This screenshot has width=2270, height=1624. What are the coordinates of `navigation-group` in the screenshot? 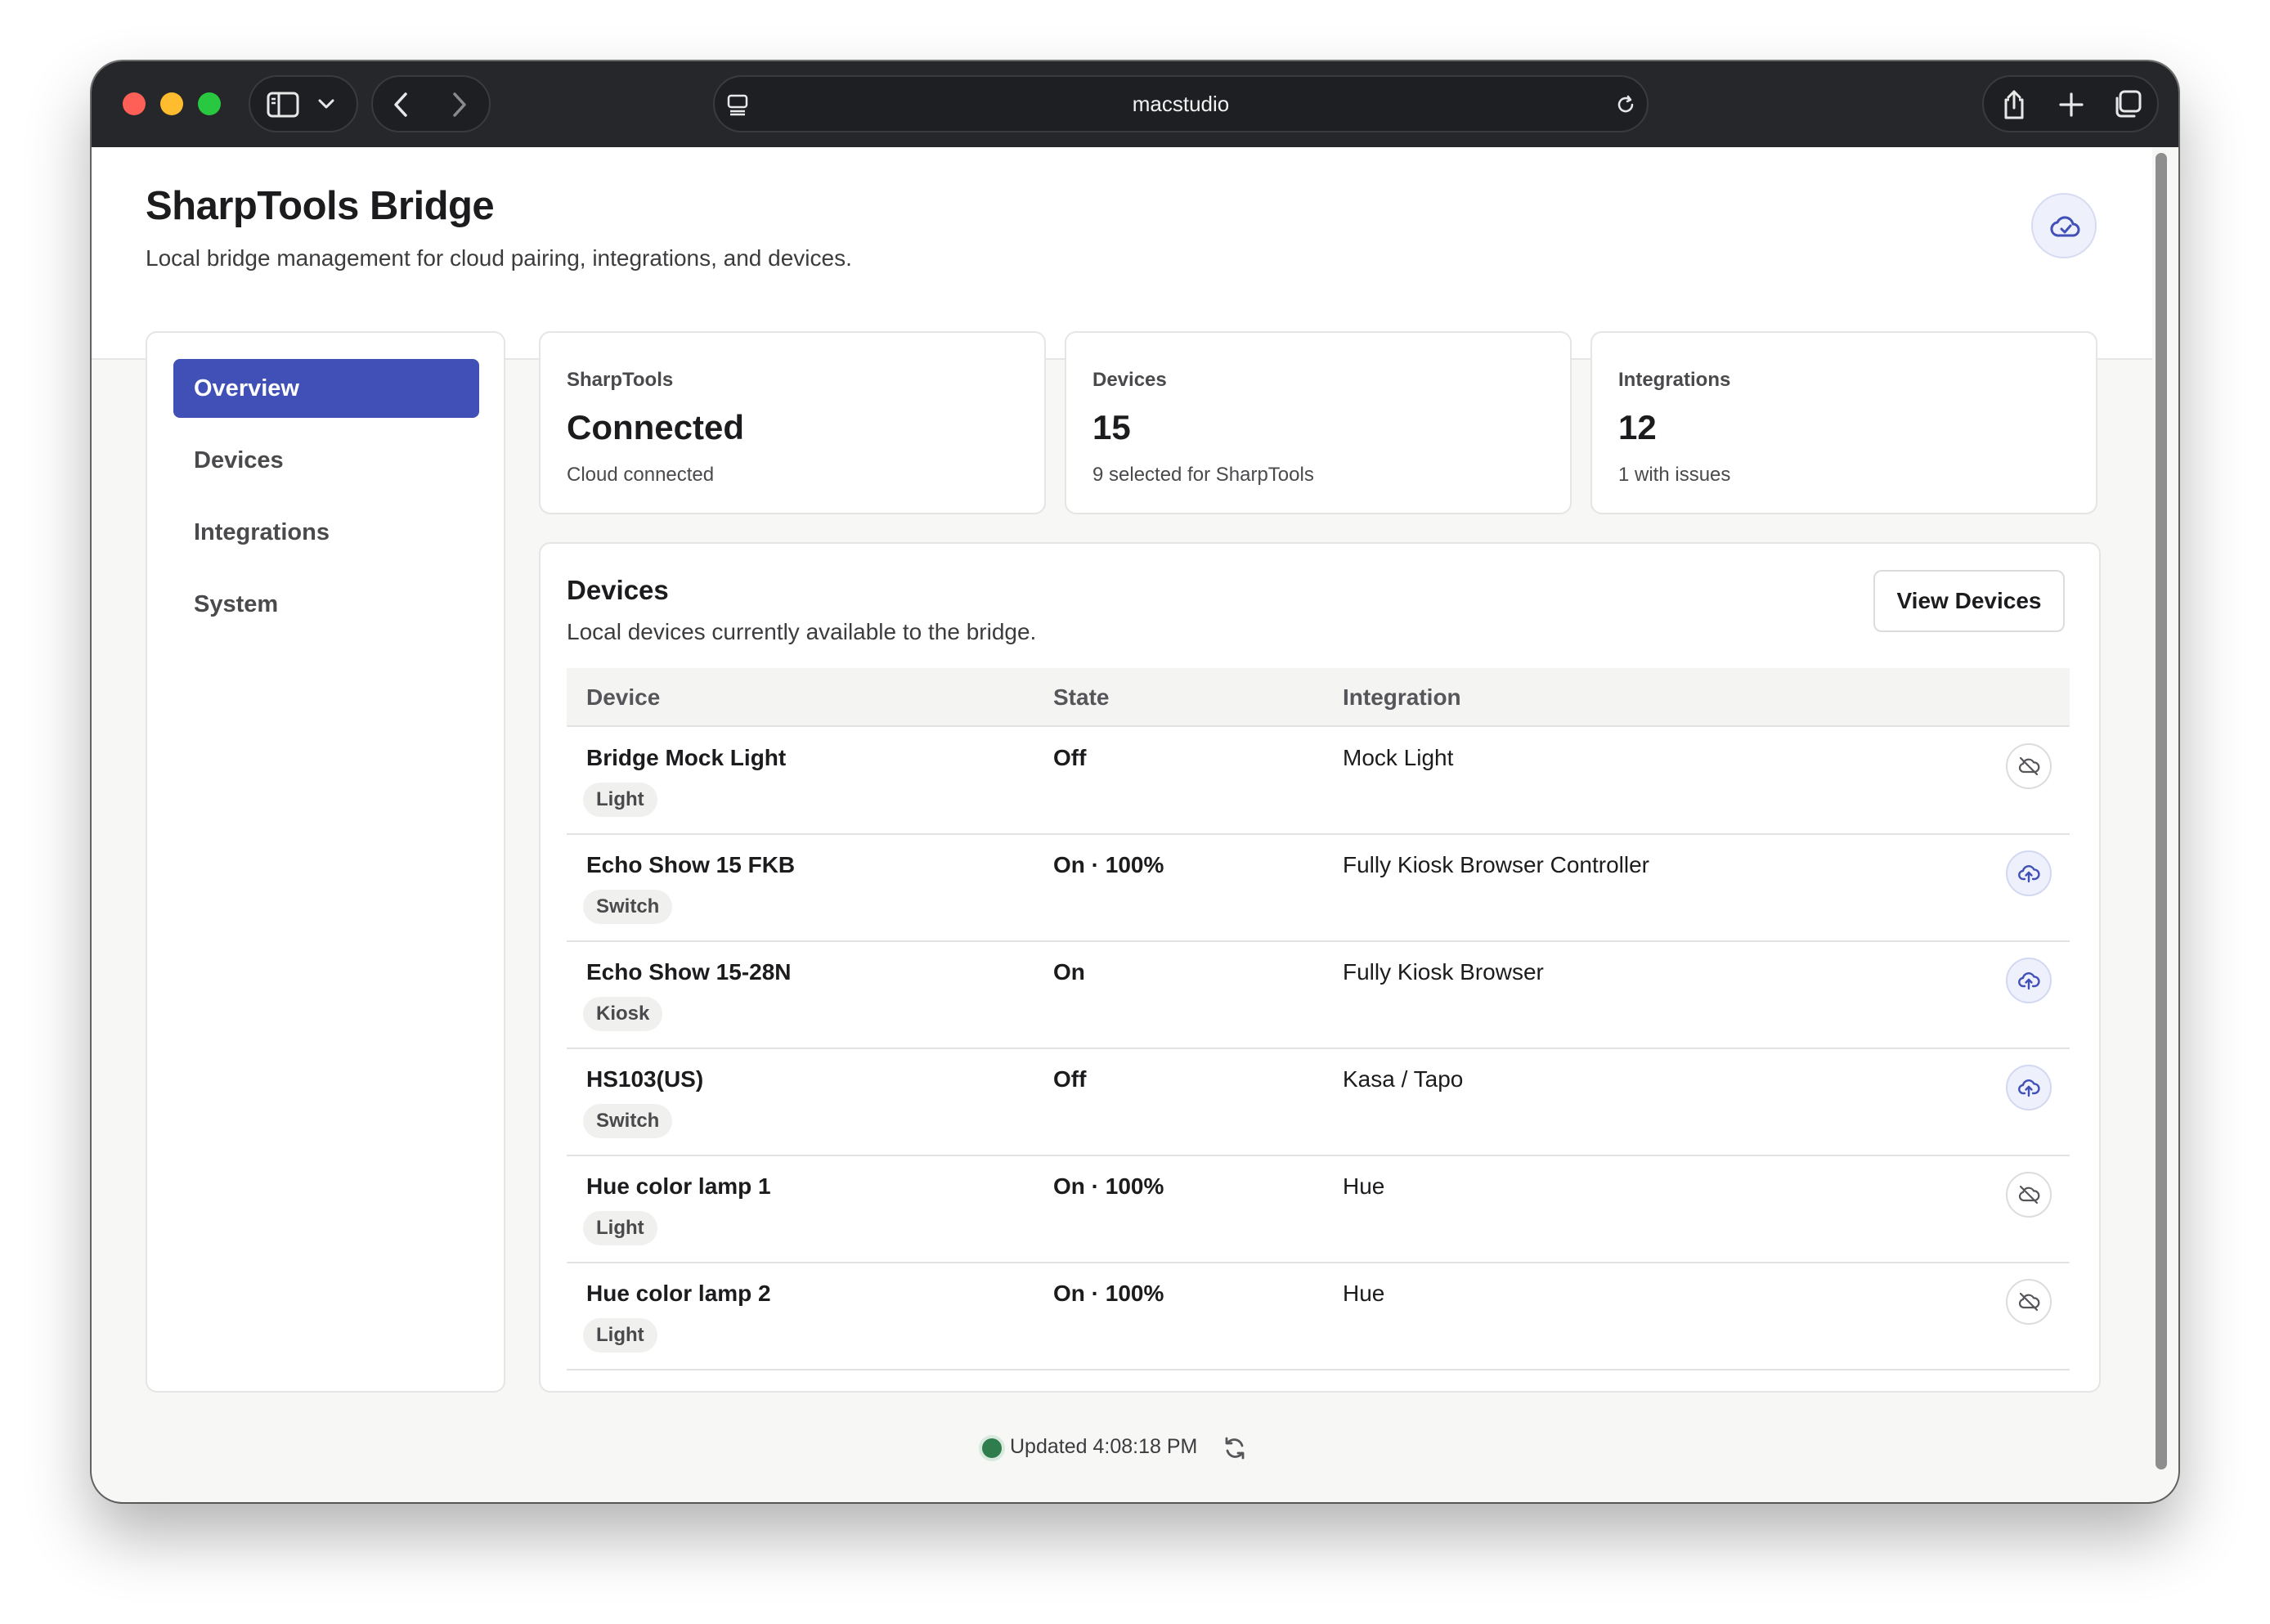 It's located at (431, 104).